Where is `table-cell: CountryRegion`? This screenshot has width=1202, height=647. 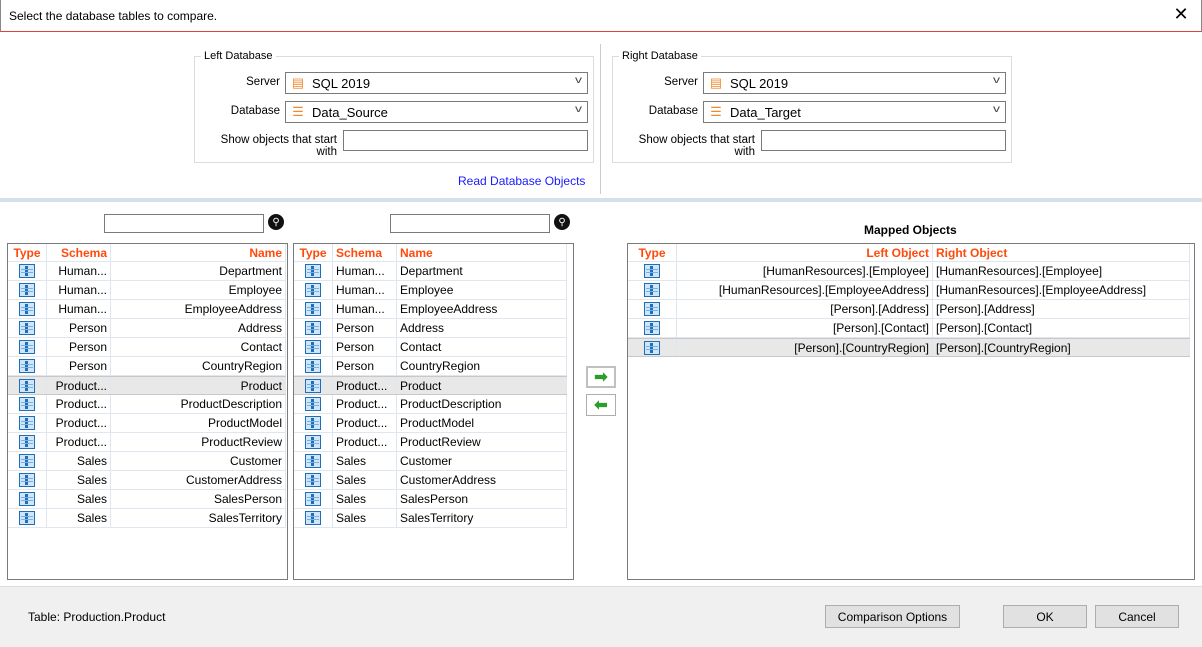
table-cell: CountryRegion is located at coordinates (198, 366).